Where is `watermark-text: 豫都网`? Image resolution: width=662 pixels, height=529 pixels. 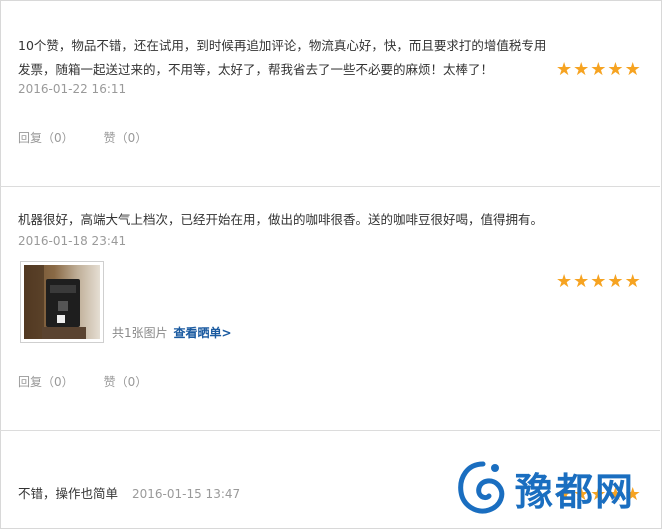
watermark-text: 豫都网 is located at coordinates (575, 491).